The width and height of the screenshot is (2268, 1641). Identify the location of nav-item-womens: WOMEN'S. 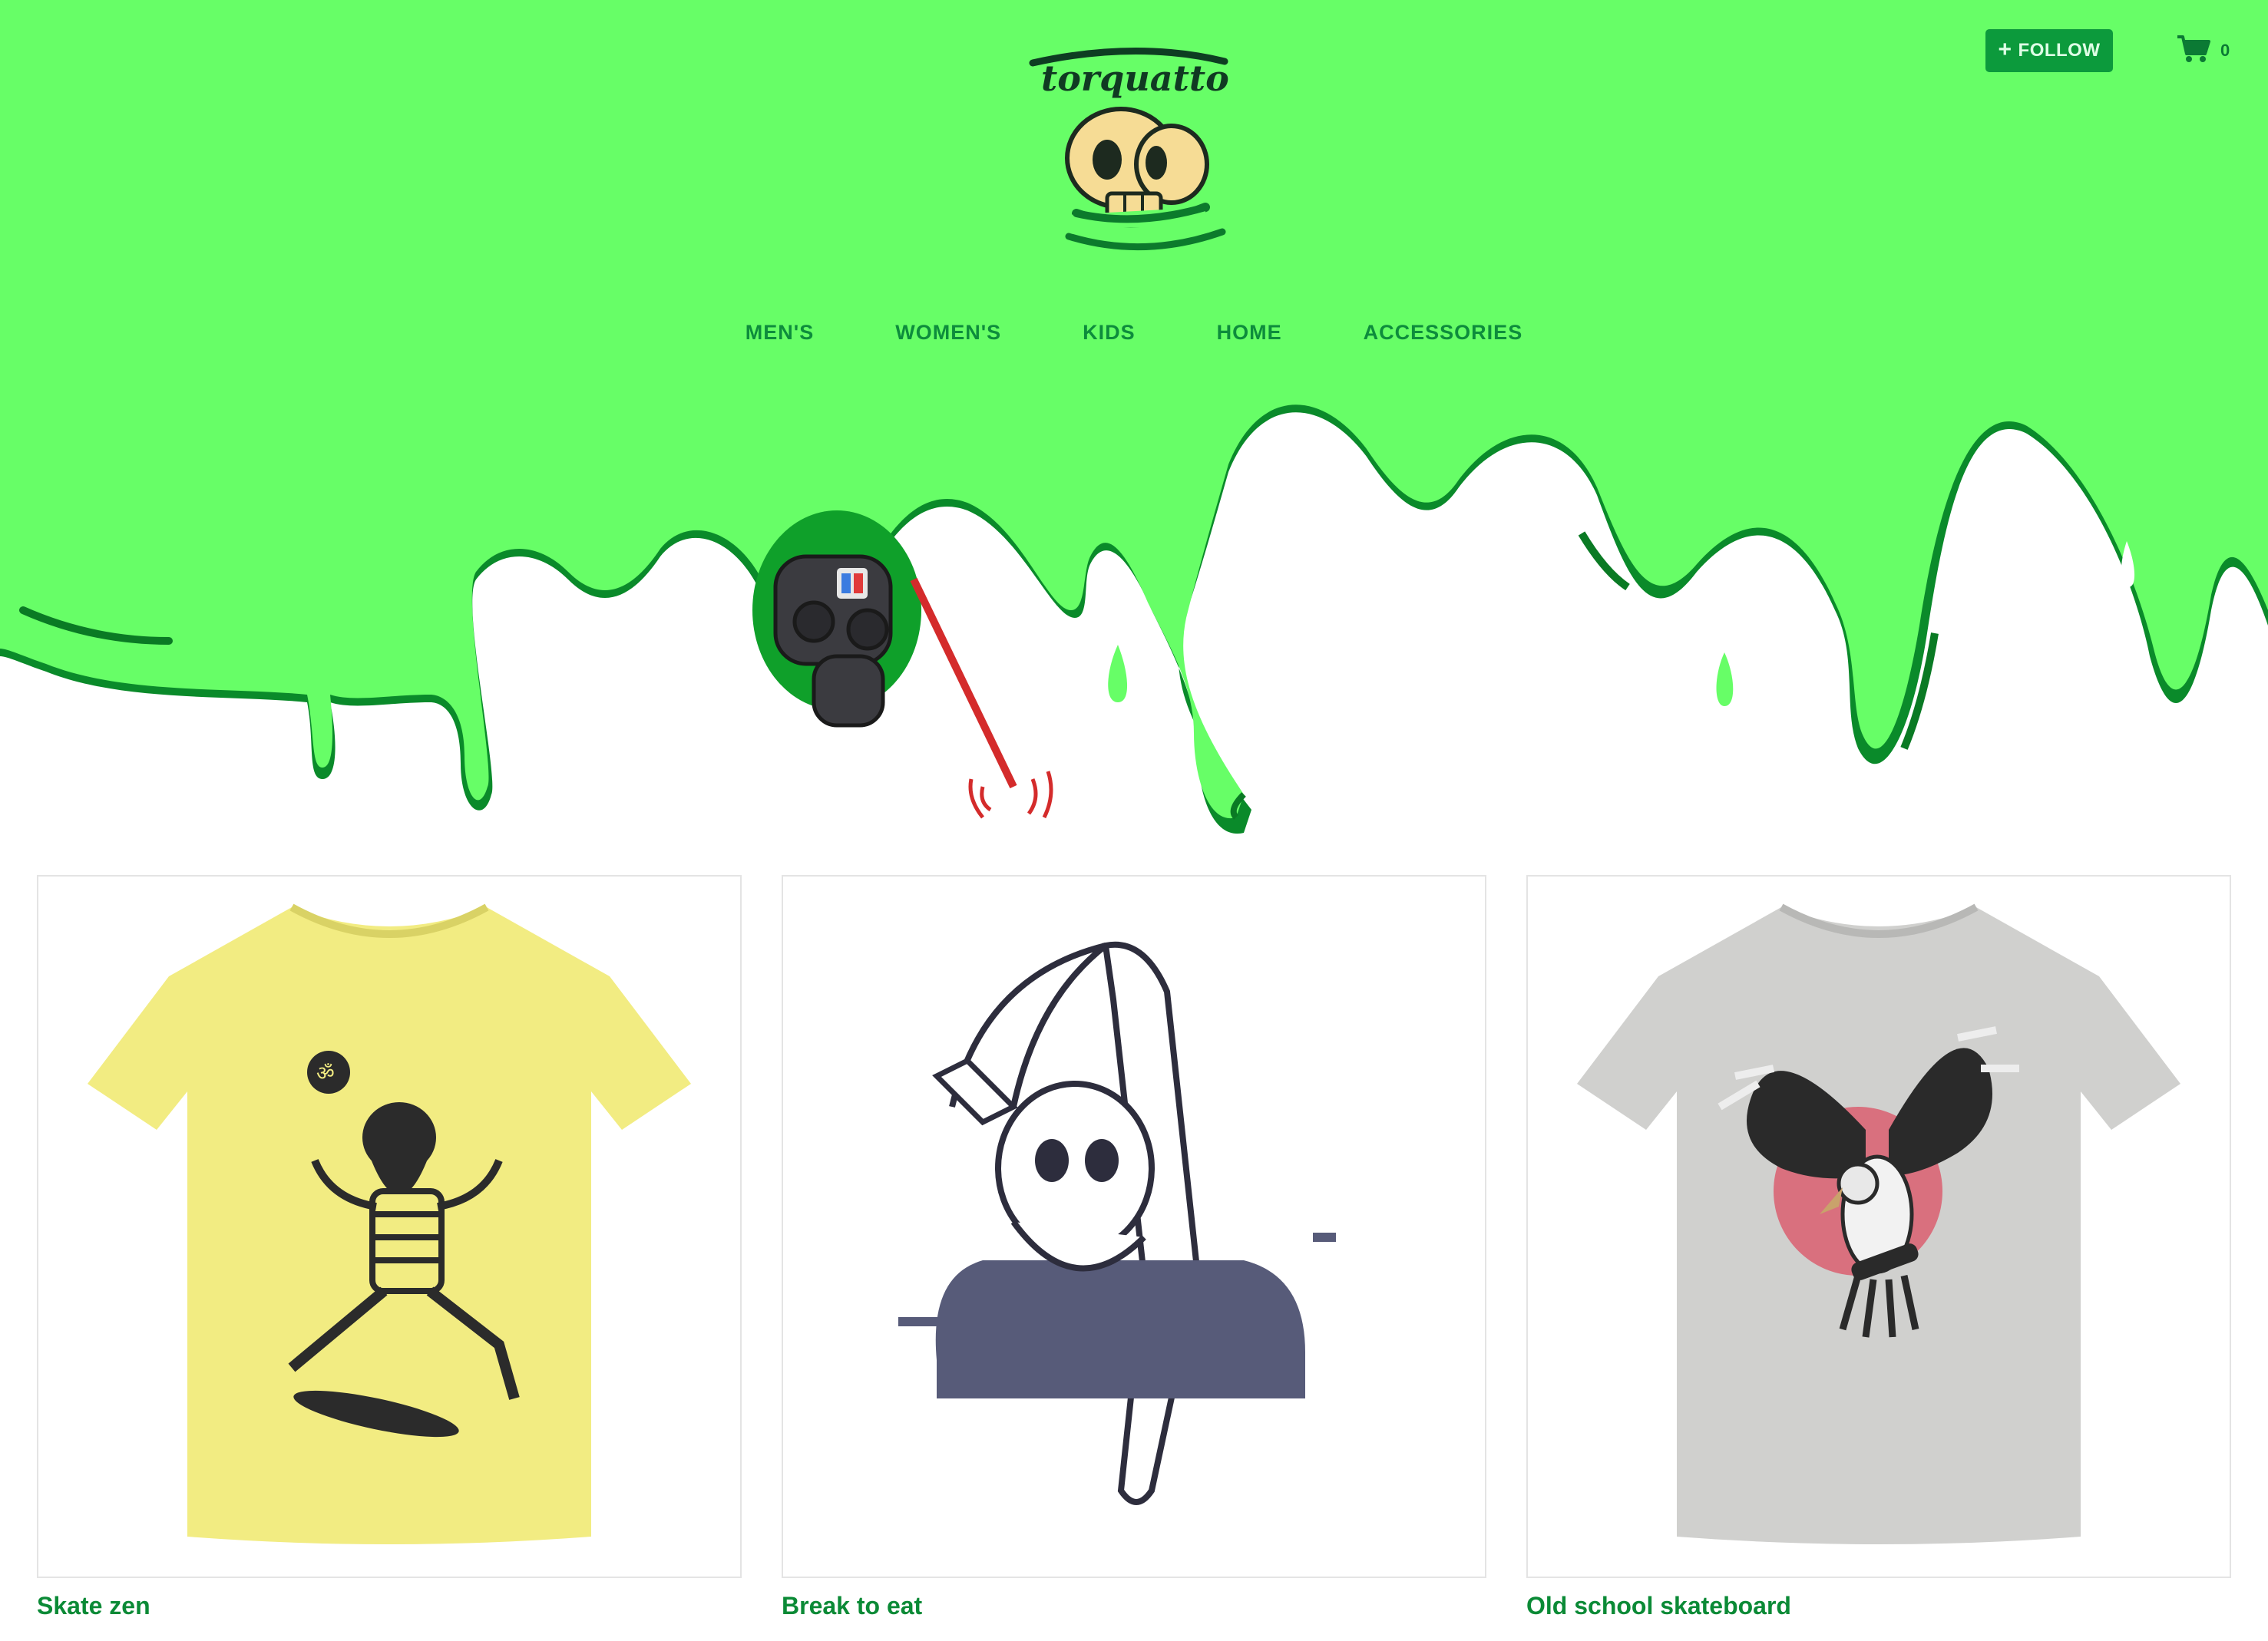
(948, 333).